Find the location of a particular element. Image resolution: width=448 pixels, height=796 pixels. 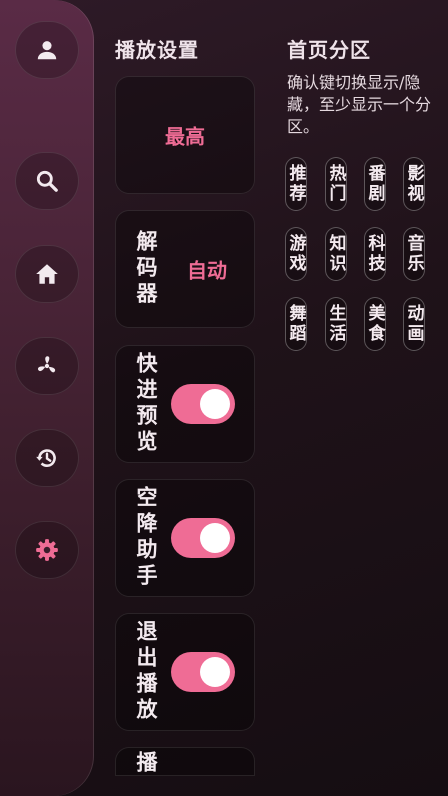

history-icon is located at coordinates (46, 458).